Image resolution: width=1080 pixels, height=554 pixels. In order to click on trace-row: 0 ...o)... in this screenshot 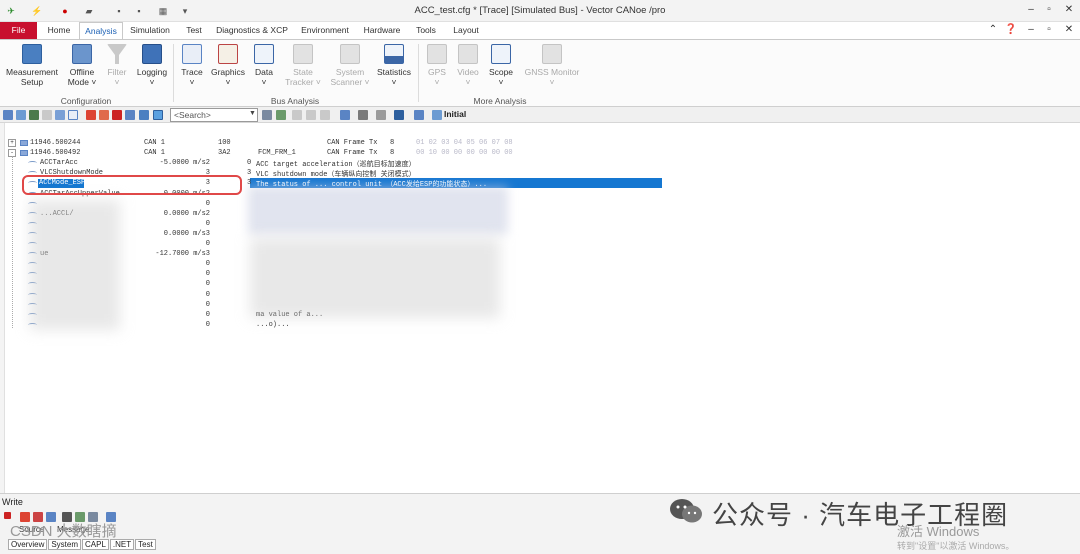, I will do `click(540, 325)`.